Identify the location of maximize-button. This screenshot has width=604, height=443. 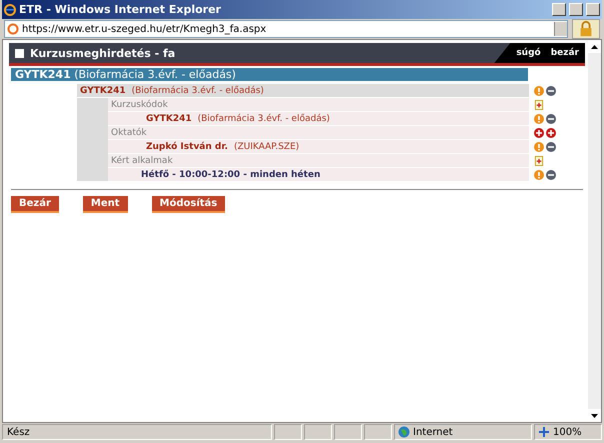
(576, 9).